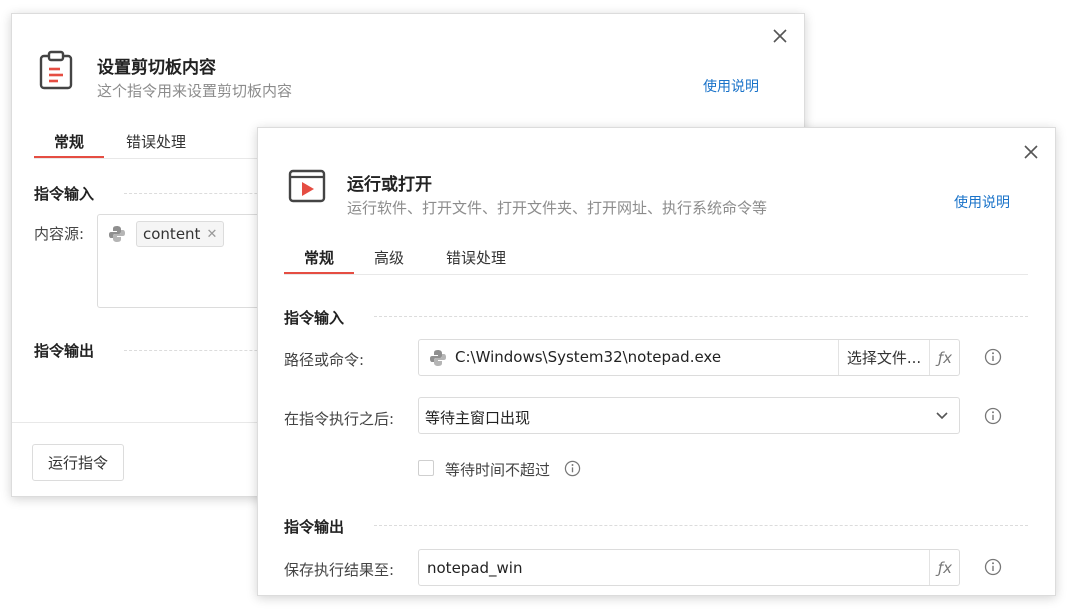 The image size is (1071, 612). What do you see at coordinates (942, 416) in the screenshot?
I see `chevron-down-icon` at bounding box center [942, 416].